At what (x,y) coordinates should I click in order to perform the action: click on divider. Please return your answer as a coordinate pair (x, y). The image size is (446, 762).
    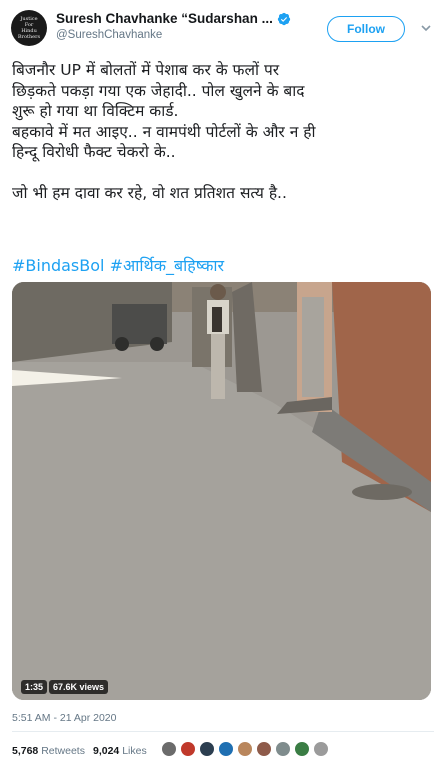
    Looking at the image, I should click on (223, 731).